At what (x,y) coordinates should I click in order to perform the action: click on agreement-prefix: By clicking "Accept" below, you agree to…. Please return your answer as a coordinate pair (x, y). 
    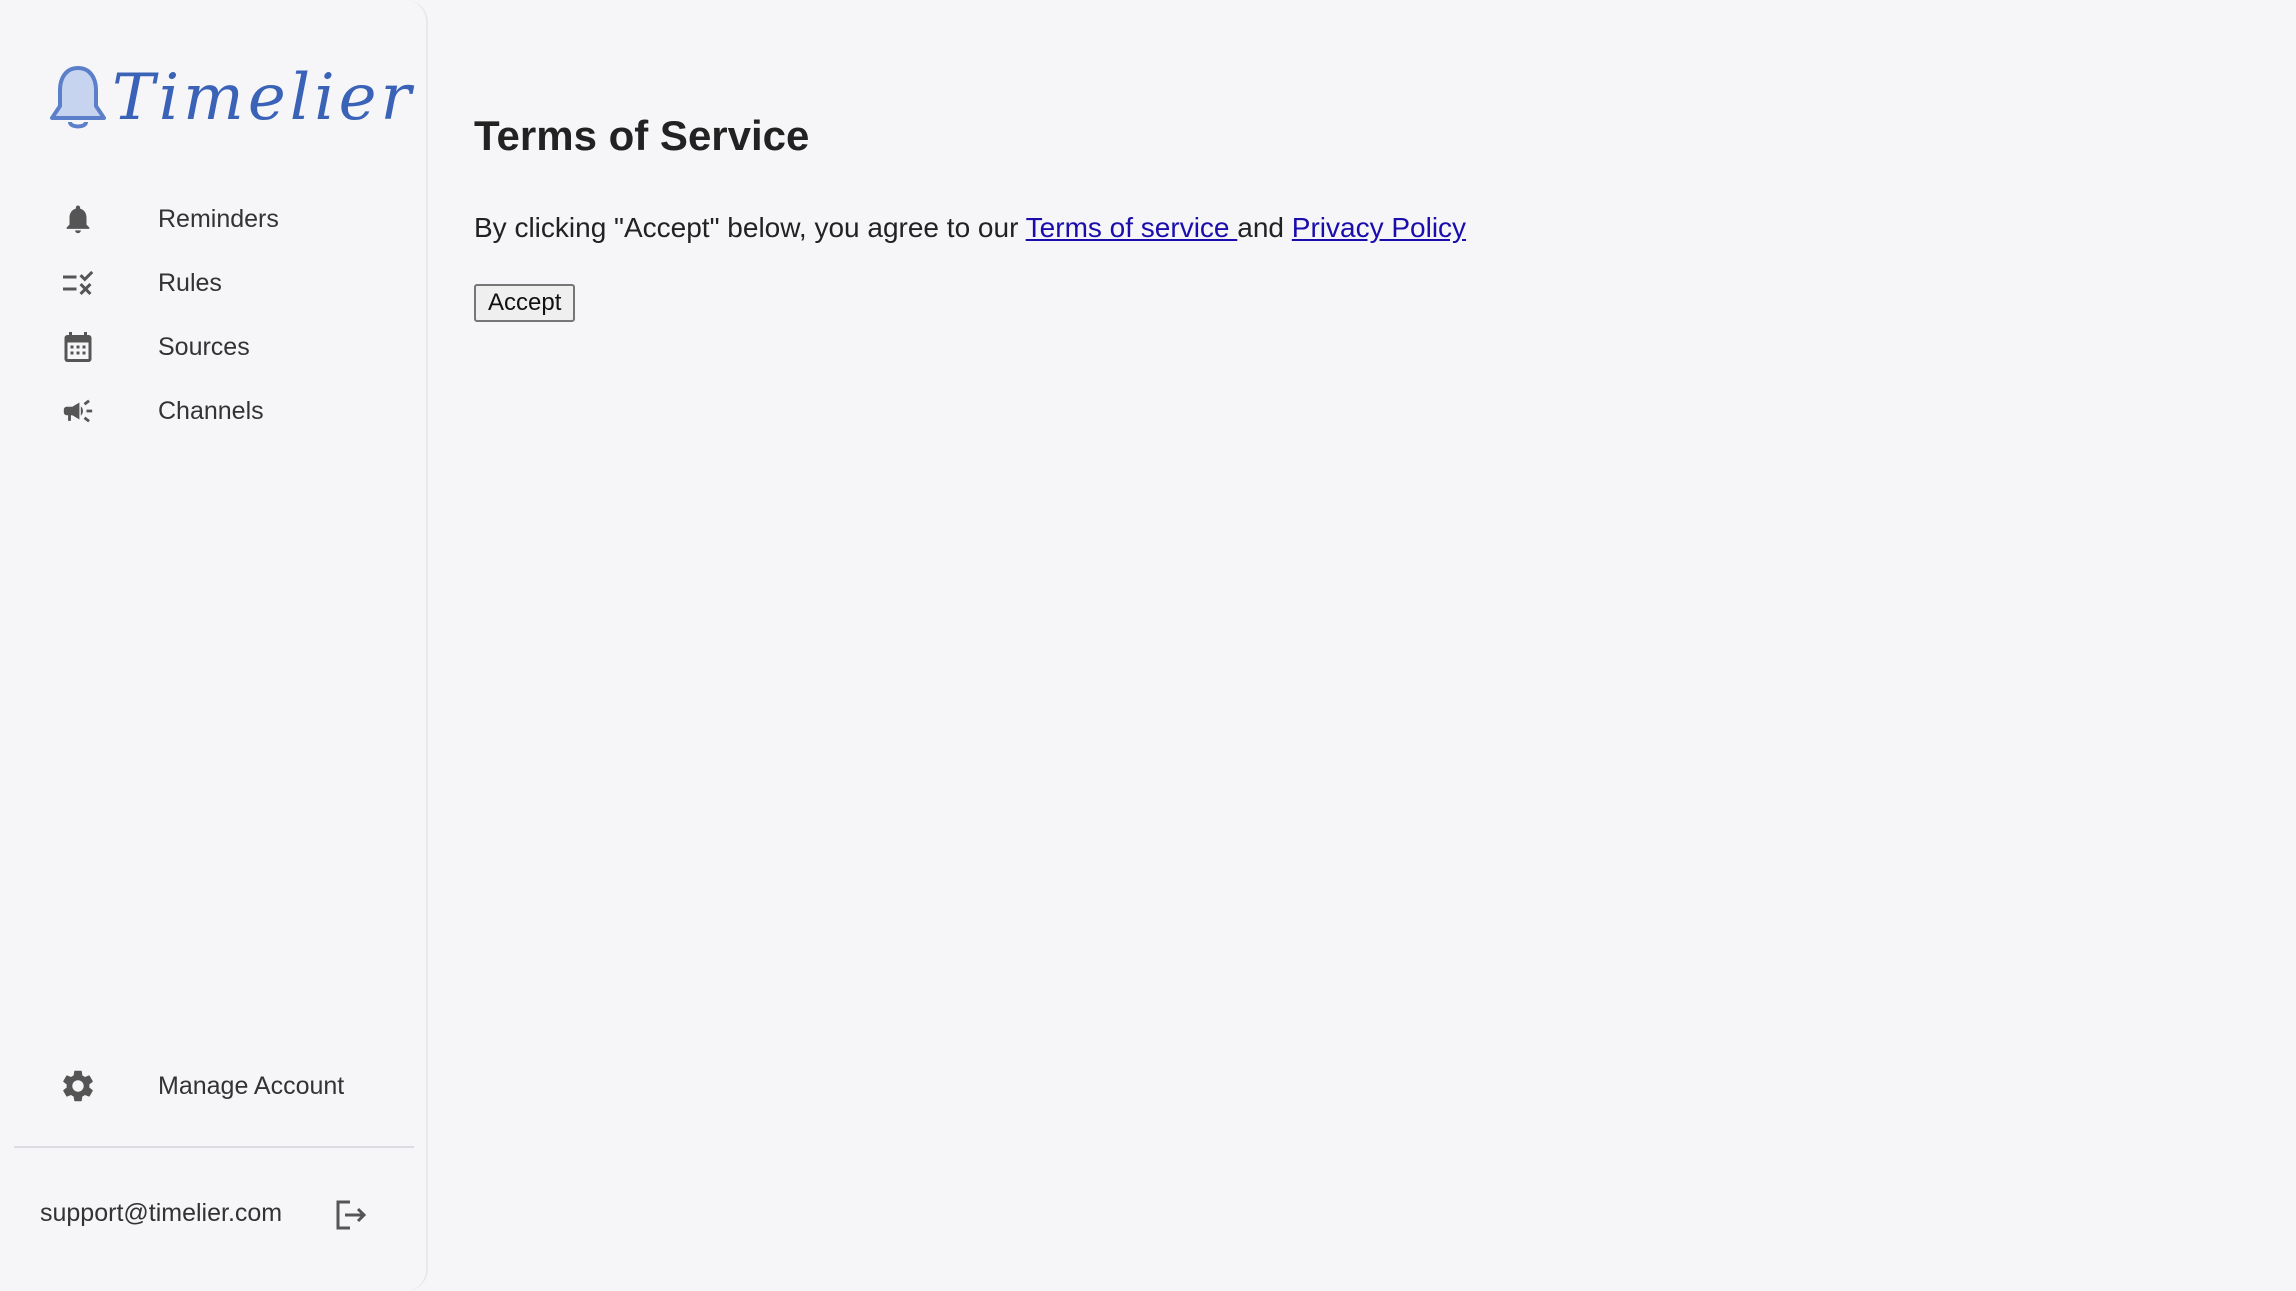
    Looking at the image, I should click on (750, 227).